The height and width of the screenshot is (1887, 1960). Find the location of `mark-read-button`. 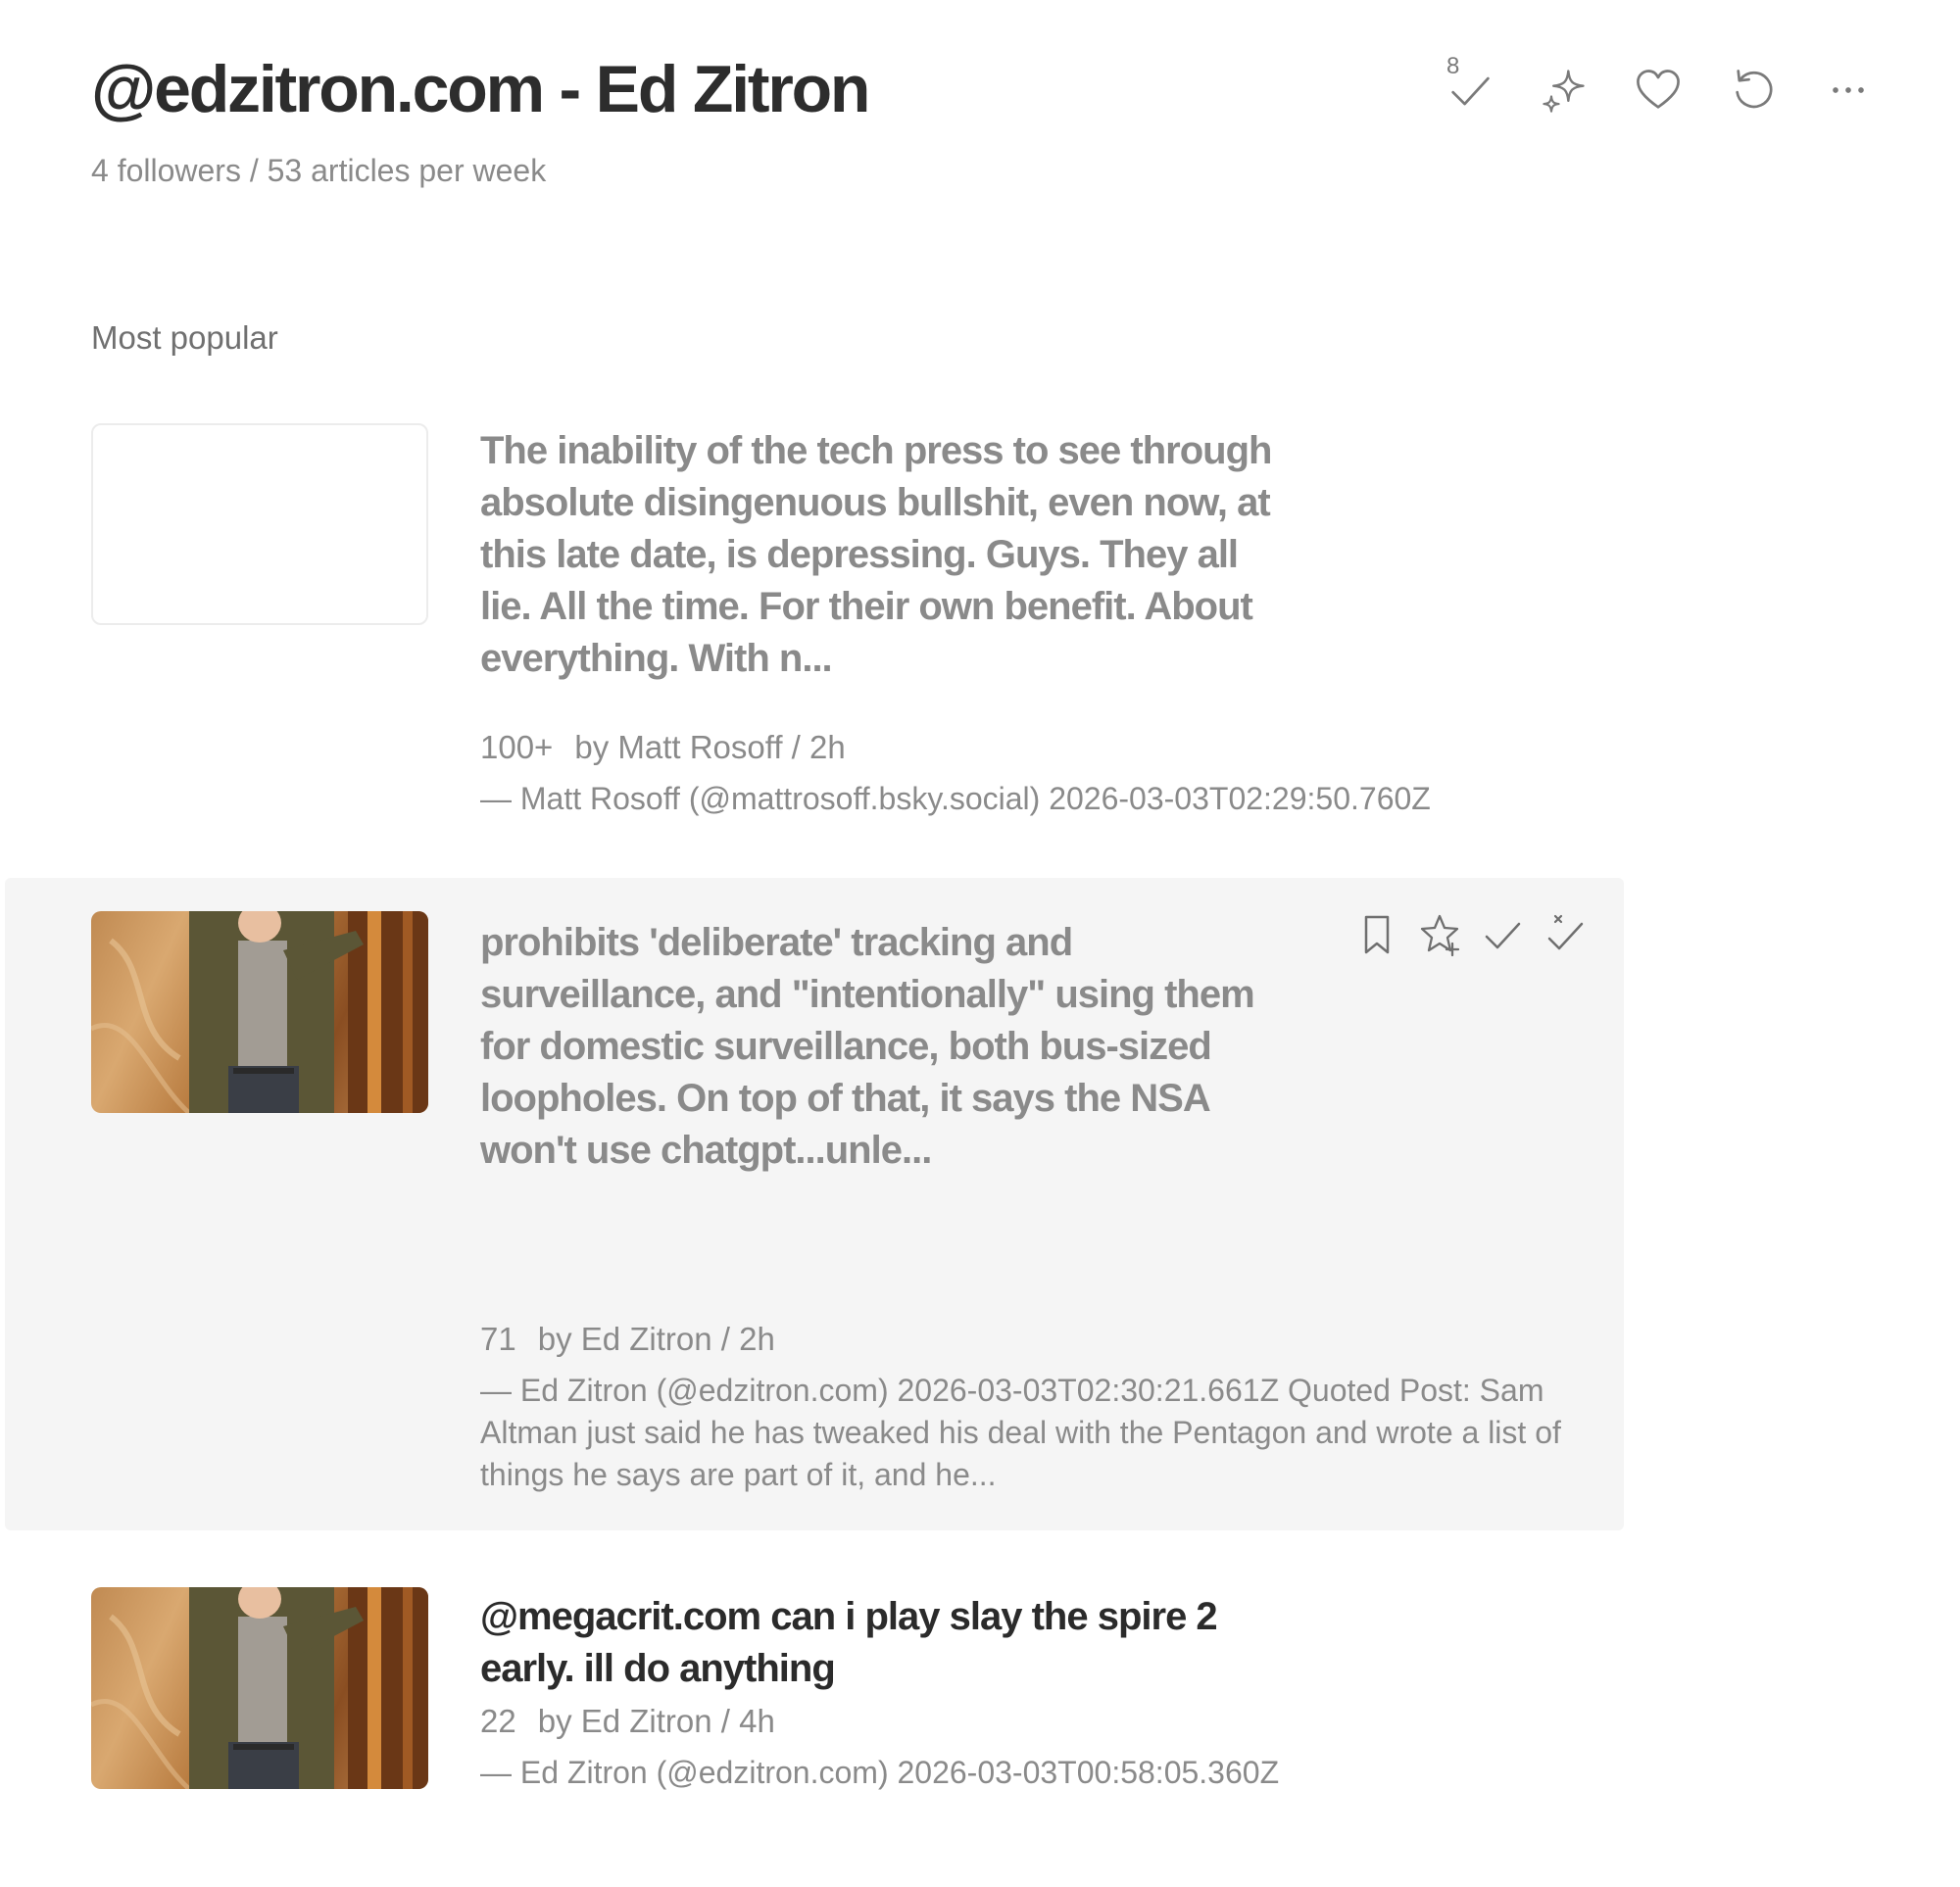

mark-read-button is located at coordinates (1502, 934).